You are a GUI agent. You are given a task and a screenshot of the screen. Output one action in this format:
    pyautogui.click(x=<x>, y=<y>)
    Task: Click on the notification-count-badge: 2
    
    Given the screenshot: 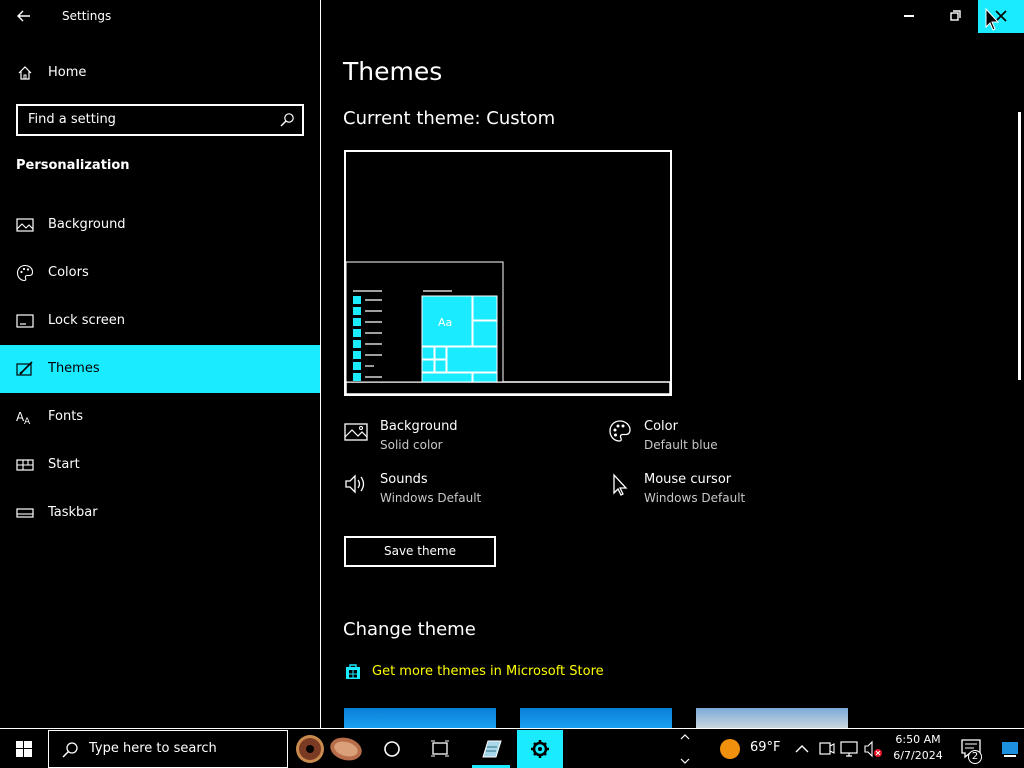 What is the action you would take?
    pyautogui.click(x=975, y=757)
    